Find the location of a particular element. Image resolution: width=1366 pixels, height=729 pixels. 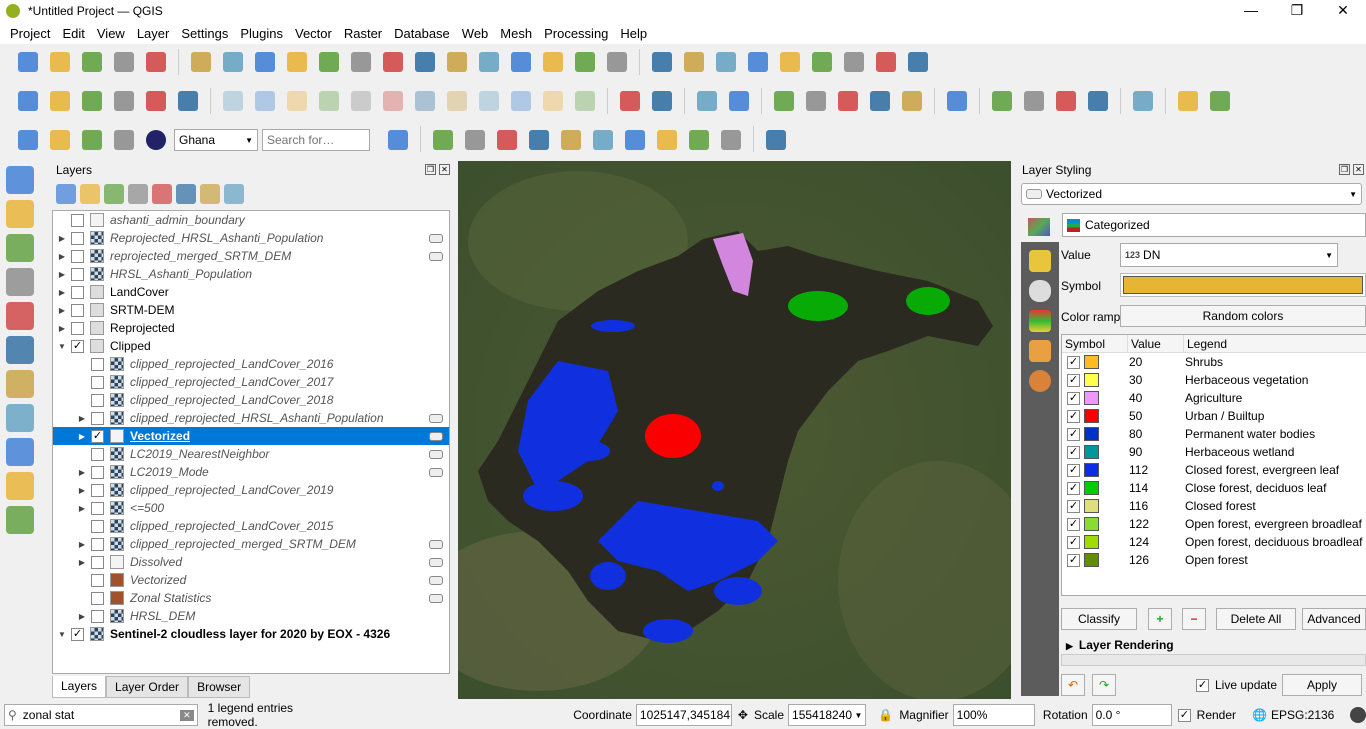

open-folder-icon is located at coordinates (571, 140).